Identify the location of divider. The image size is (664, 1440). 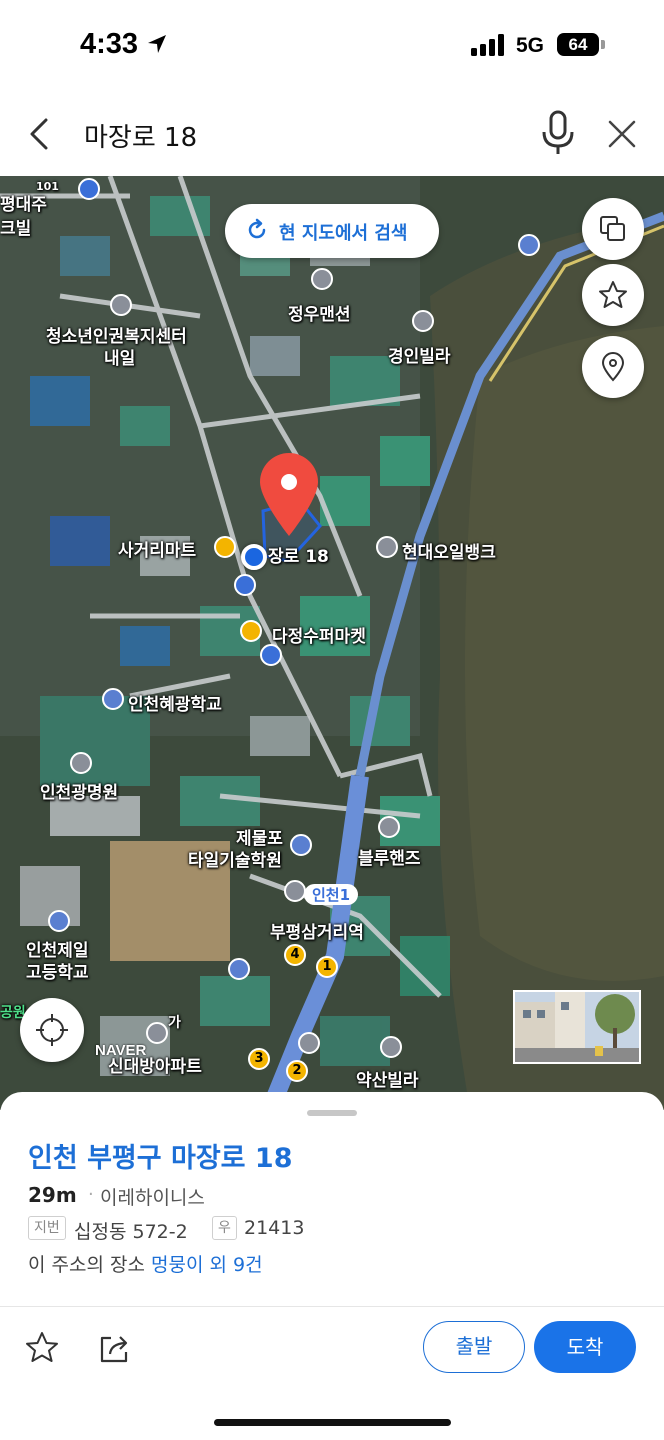
(332, 1306).